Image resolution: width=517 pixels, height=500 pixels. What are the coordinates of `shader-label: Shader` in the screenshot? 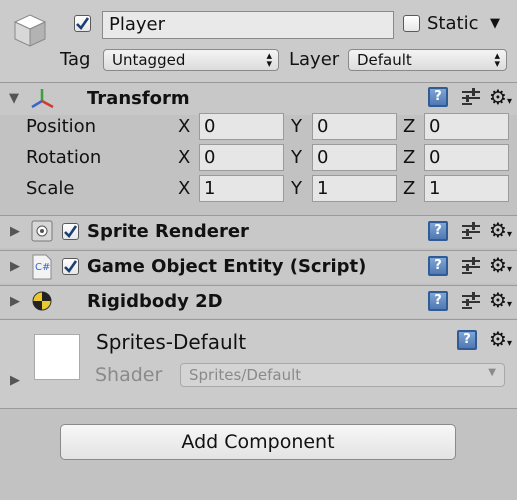 It's located at (129, 375).